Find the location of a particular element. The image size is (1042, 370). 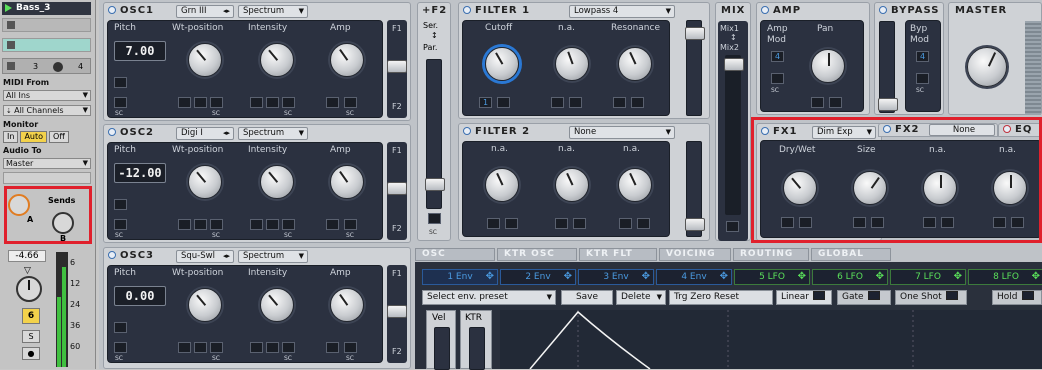

f2-routing-slider is located at coordinates (435, 134).